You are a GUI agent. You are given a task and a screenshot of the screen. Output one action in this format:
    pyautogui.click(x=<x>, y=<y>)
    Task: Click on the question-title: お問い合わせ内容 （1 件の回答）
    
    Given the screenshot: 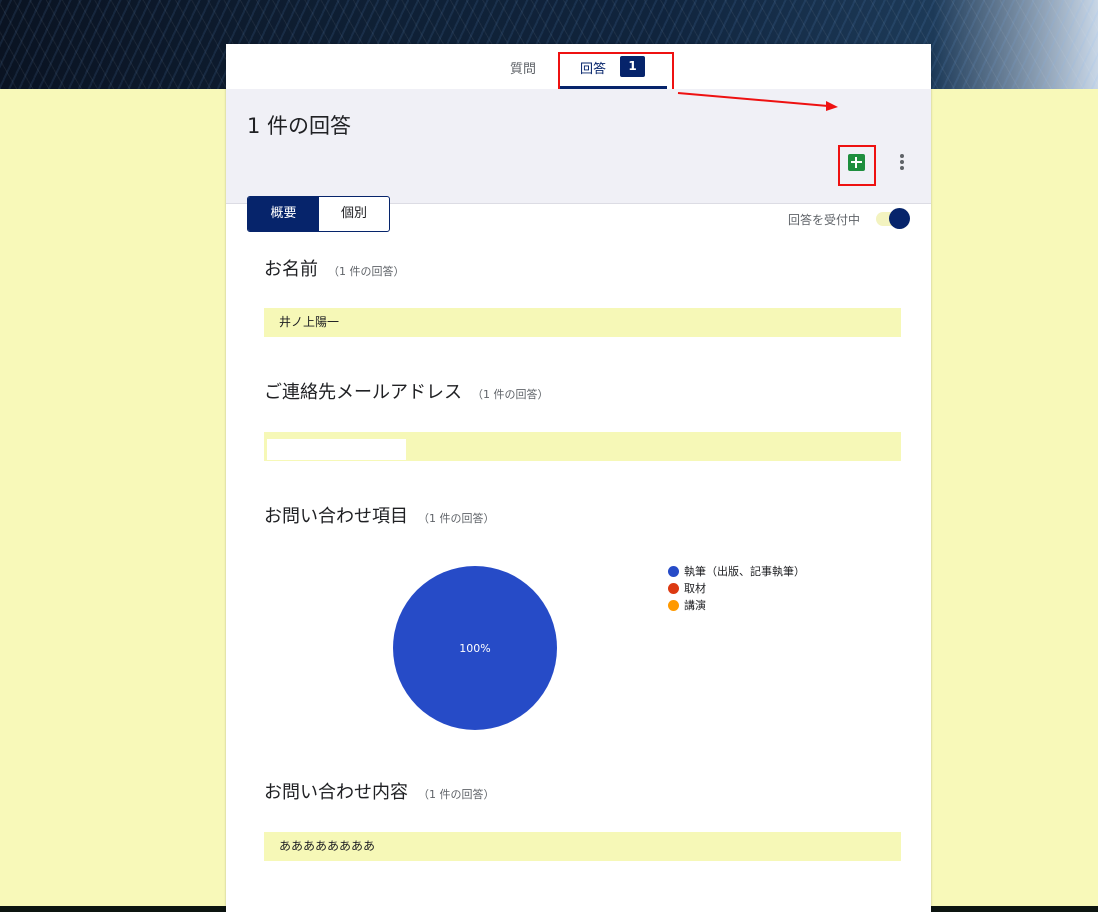 What is the action you would take?
    pyautogui.click(x=379, y=791)
    